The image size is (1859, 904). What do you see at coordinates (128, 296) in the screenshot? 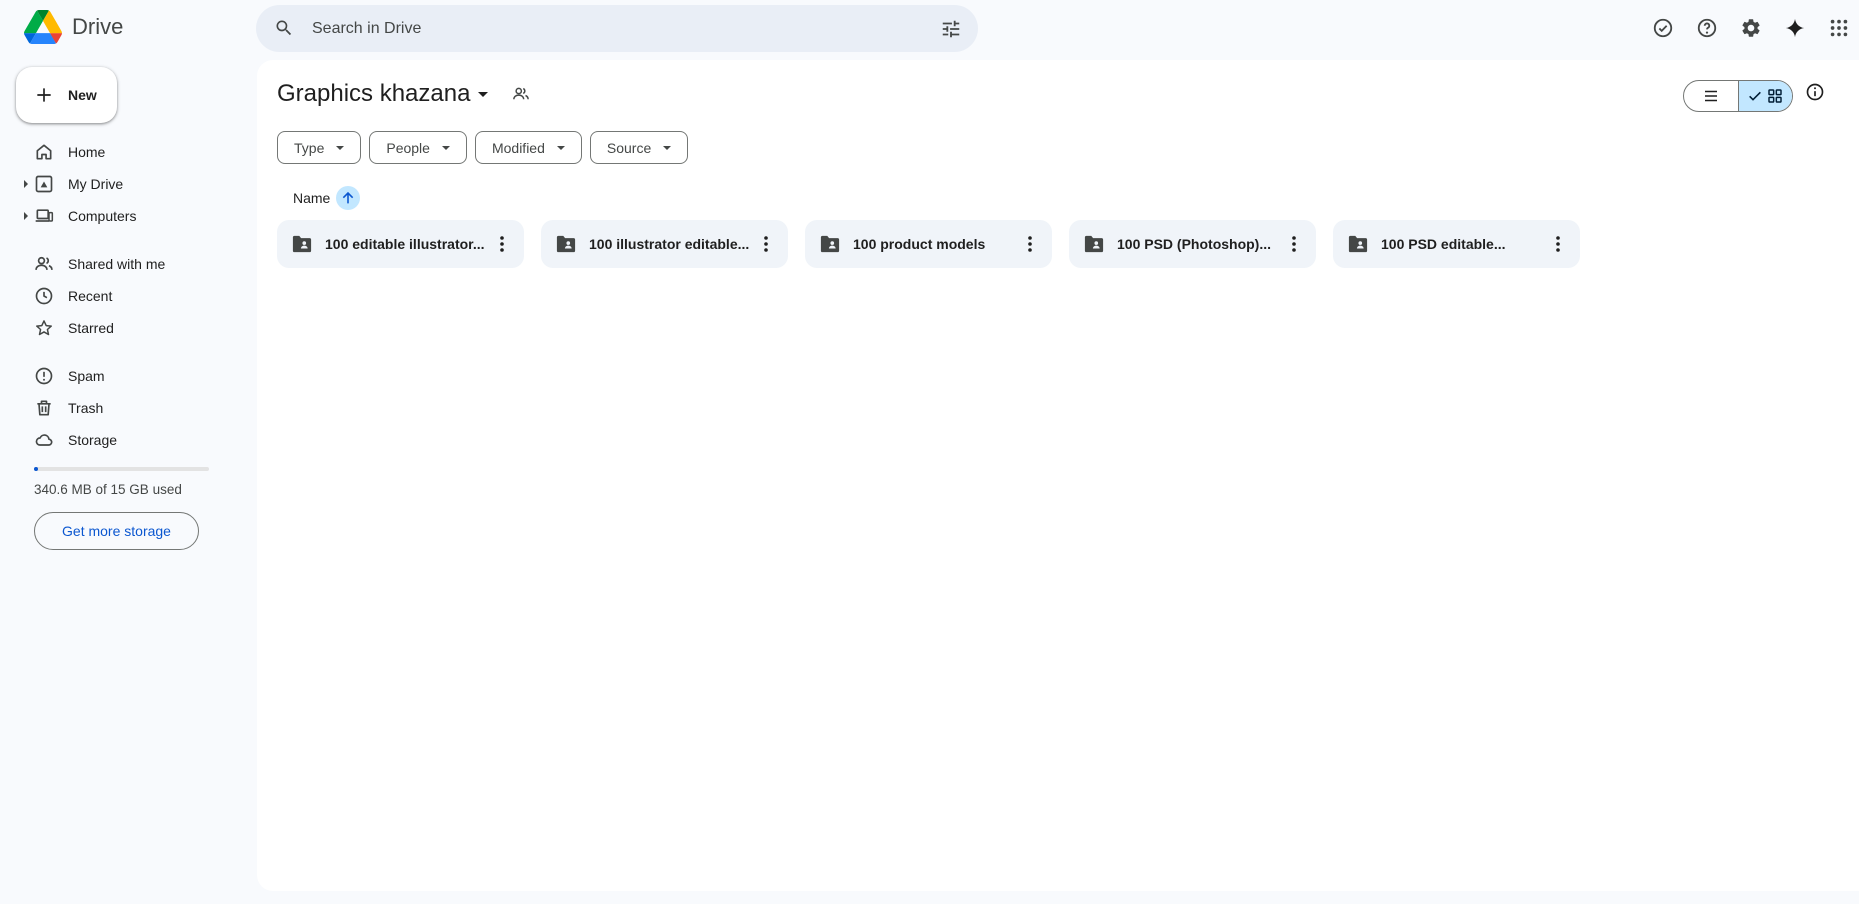
I see `sidebar-item-recent: Recent` at bounding box center [128, 296].